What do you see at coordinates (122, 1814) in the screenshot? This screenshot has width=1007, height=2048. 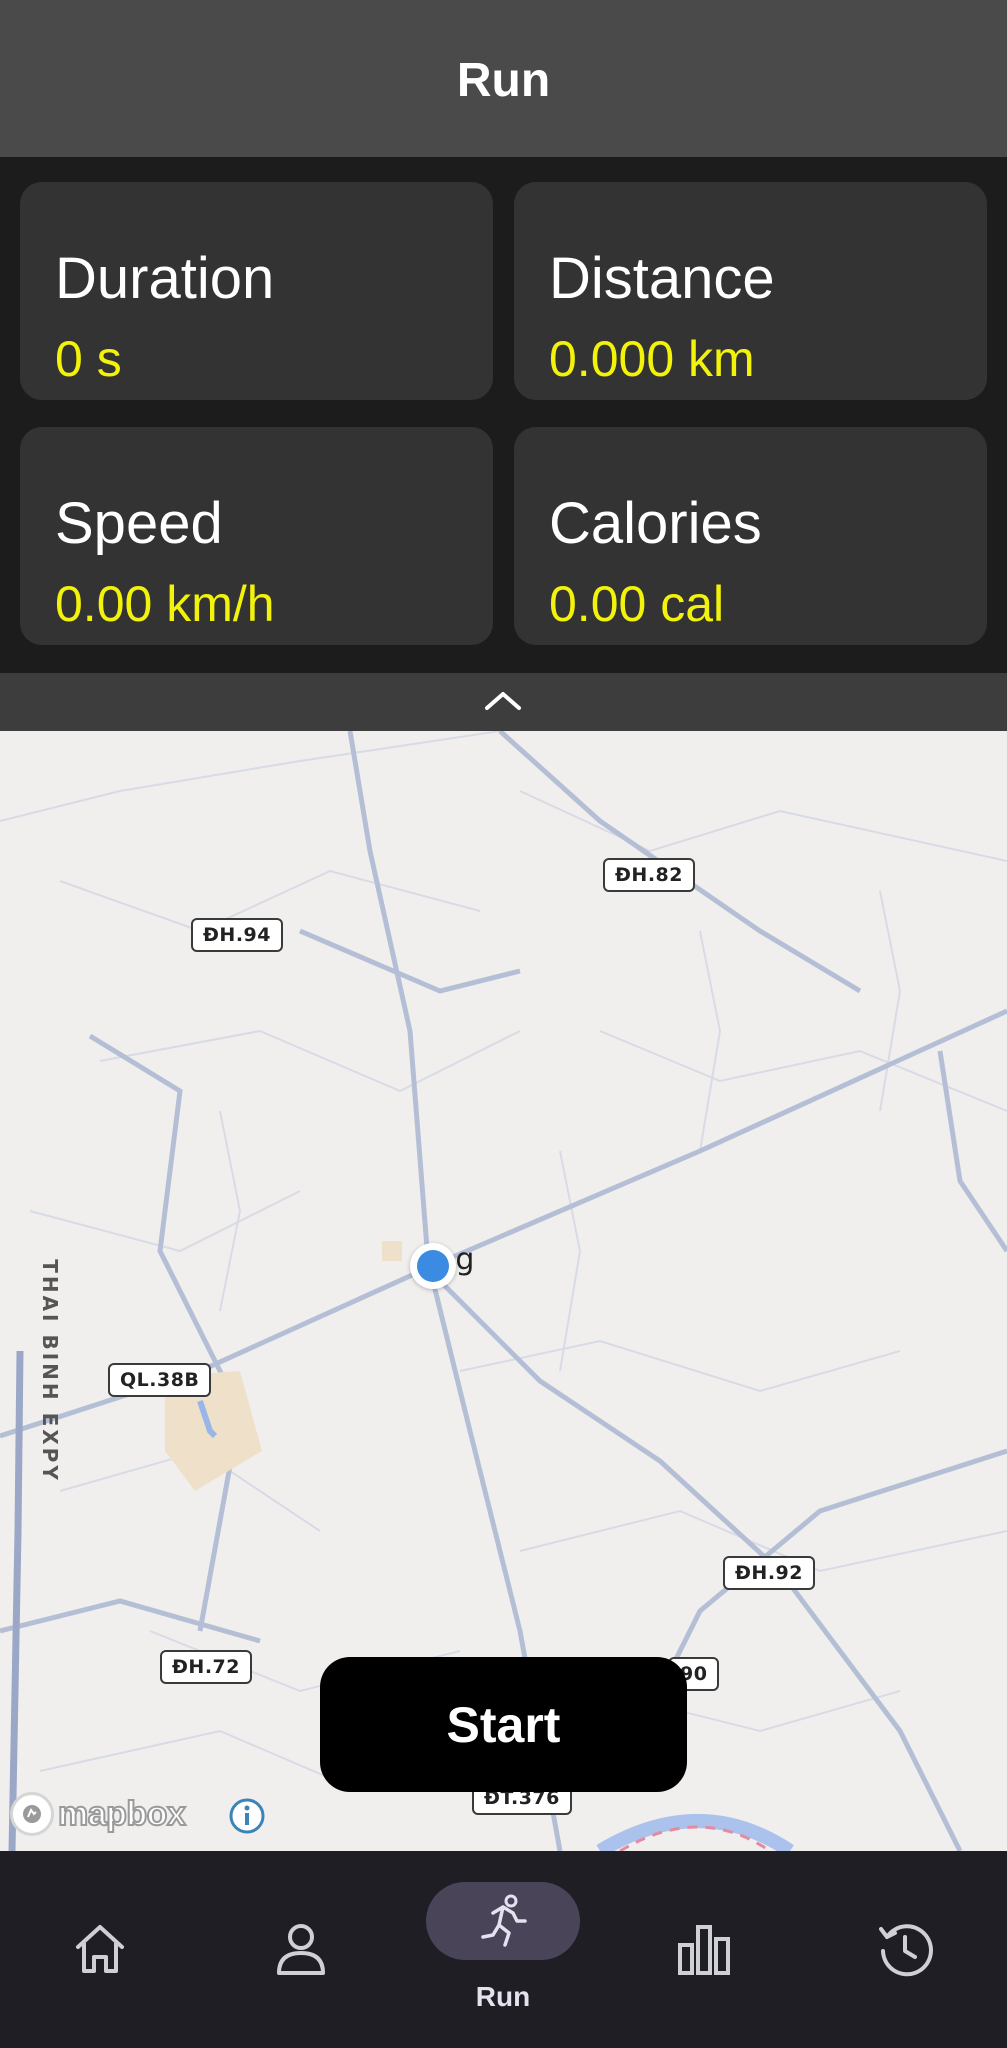 I see `mapbox-wordmark: mapbox` at bounding box center [122, 1814].